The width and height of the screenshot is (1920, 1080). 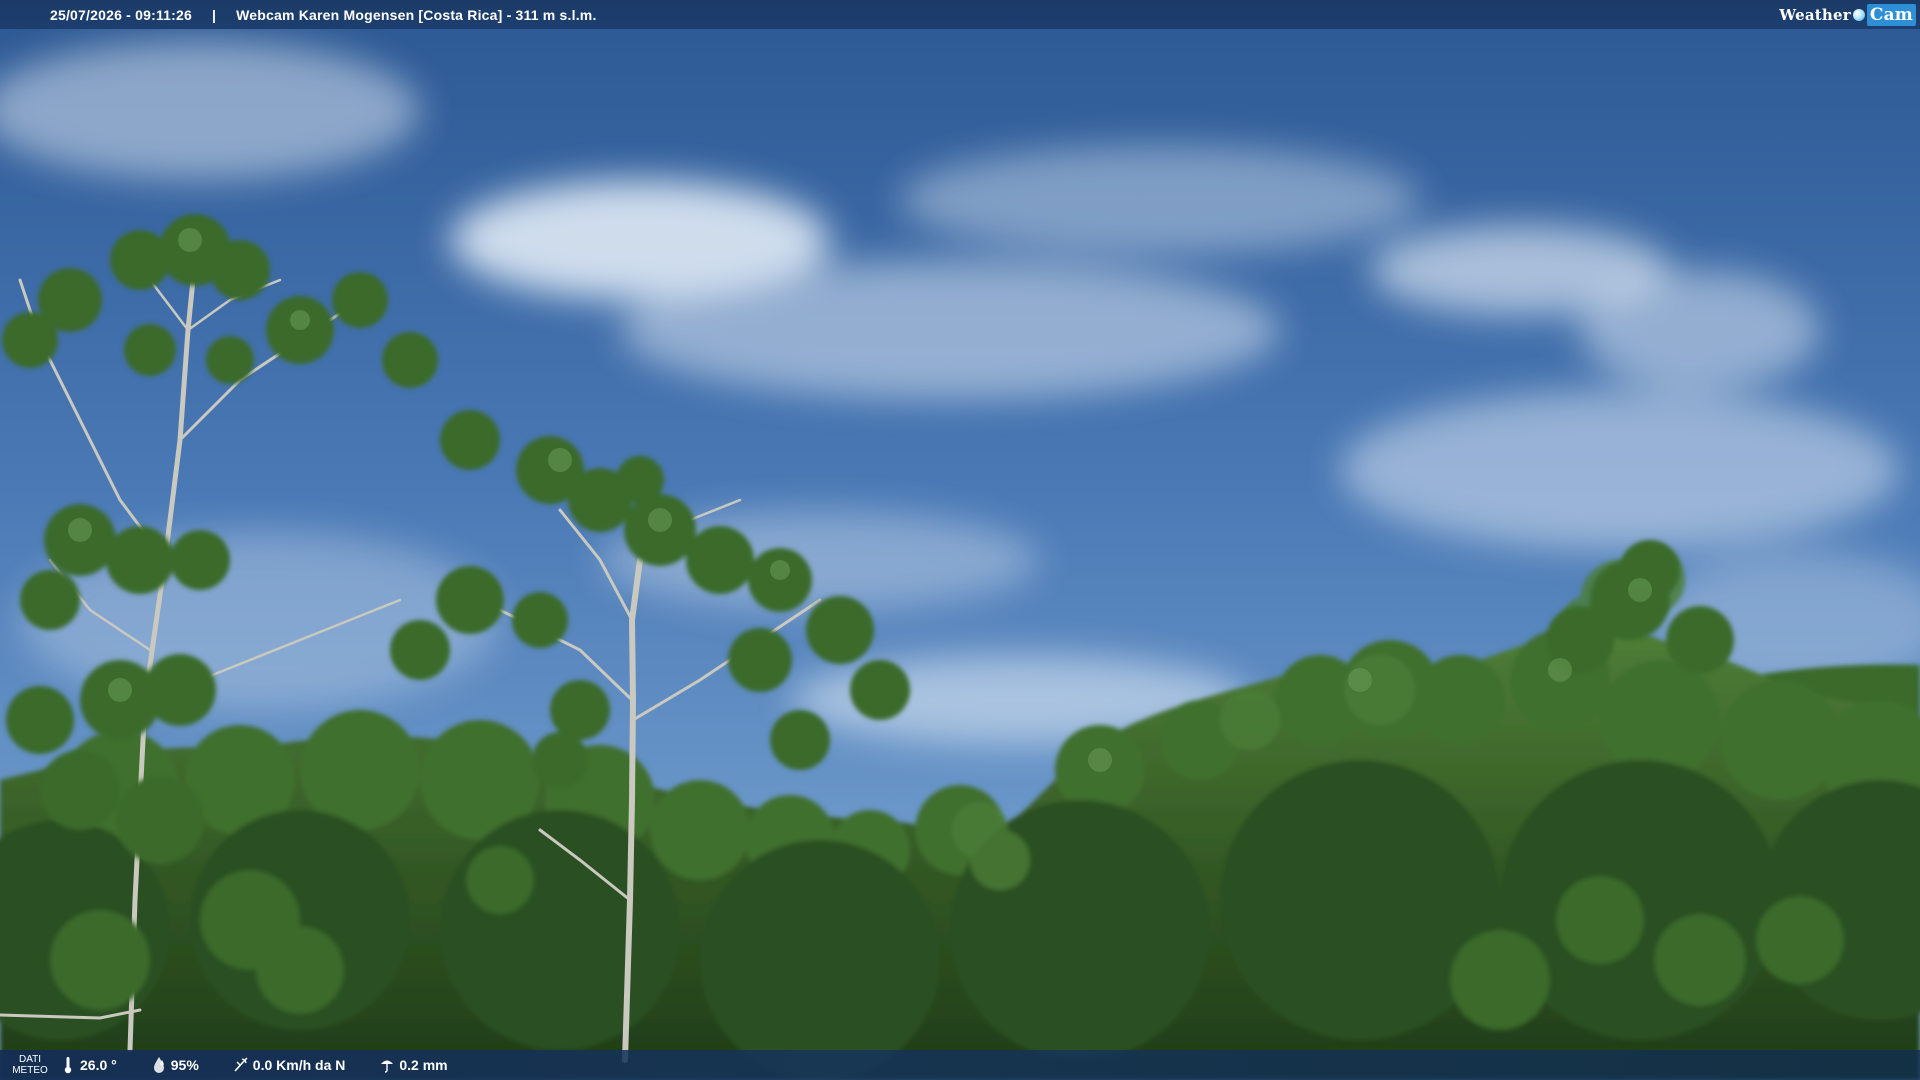 I want to click on dati-meteo-label: DATI METEO, so click(x=30, y=1065).